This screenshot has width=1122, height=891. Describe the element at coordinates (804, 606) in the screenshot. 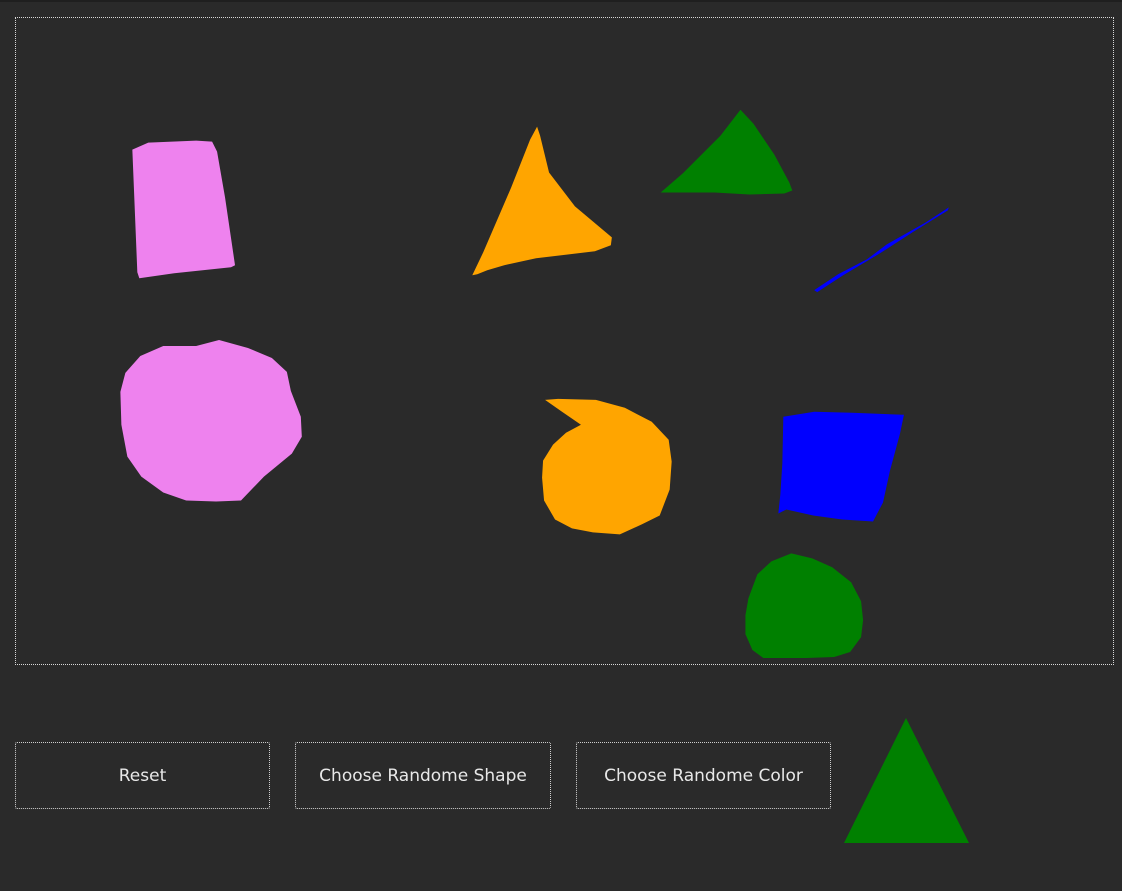

I see `green-circle-shape` at that location.